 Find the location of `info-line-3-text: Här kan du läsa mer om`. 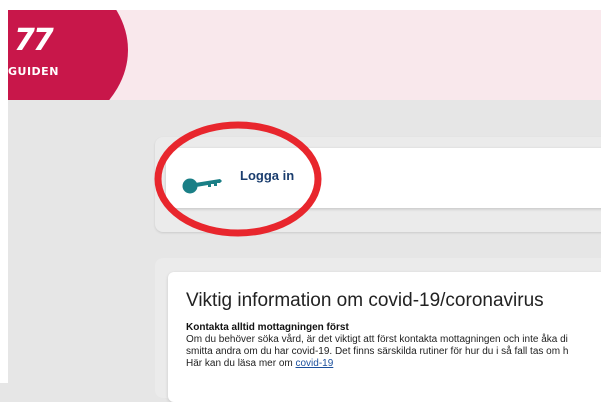

info-line-3-text: Här kan du läsa mer om is located at coordinates (241, 363).